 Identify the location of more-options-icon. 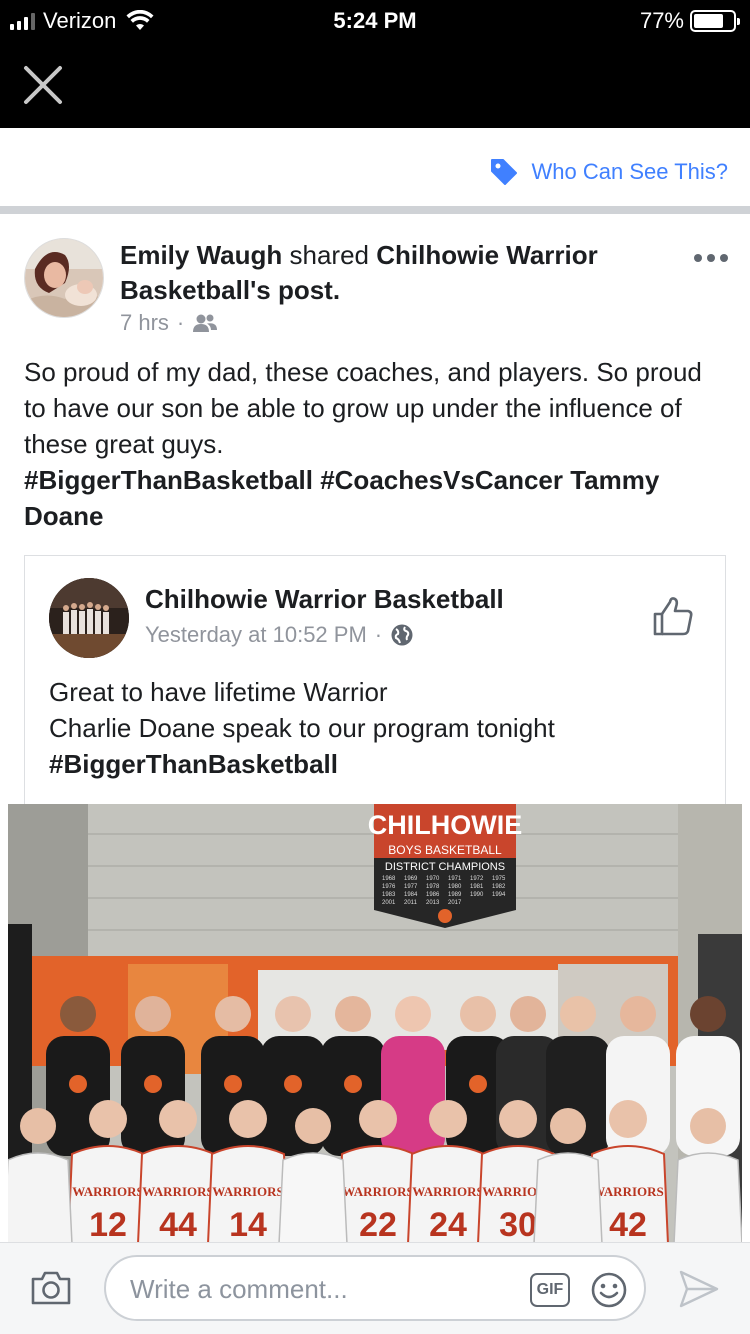
(711, 258).